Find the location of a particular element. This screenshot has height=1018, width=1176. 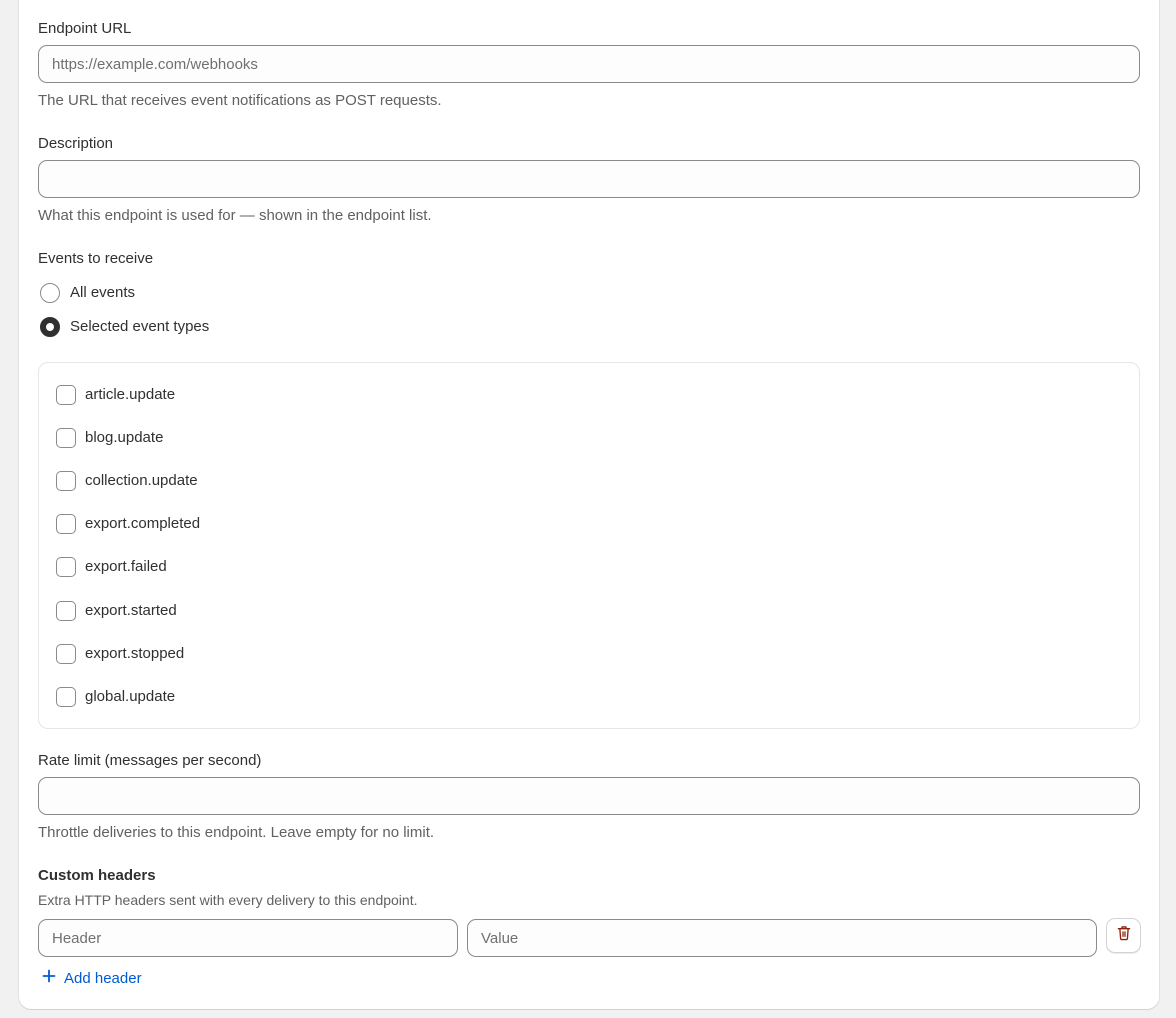

description-input is located at coordinates (589, 179).